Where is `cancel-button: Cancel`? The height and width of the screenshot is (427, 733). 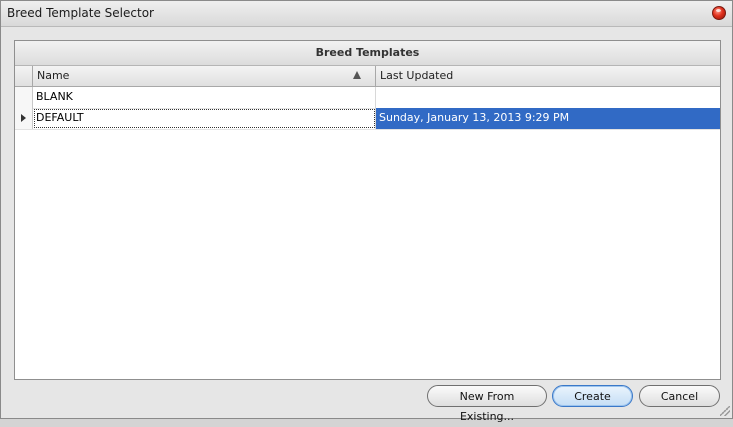 cancel-button: Cancel is located at coordinates (679, 396).